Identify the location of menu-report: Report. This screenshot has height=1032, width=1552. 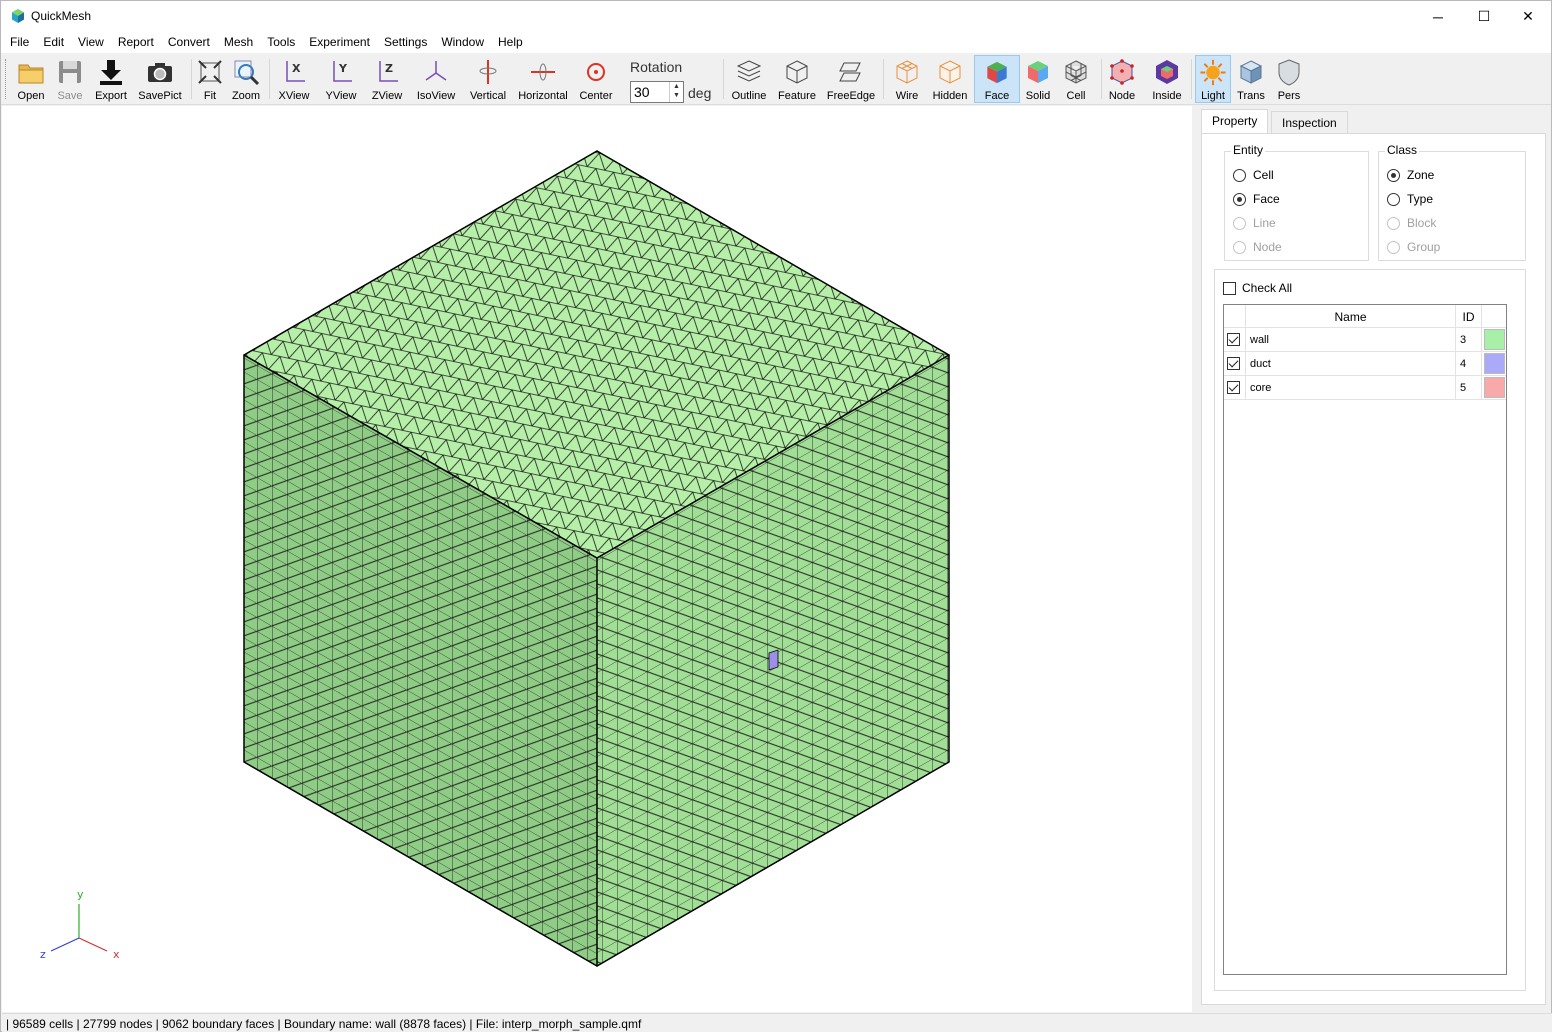
(136, 42).